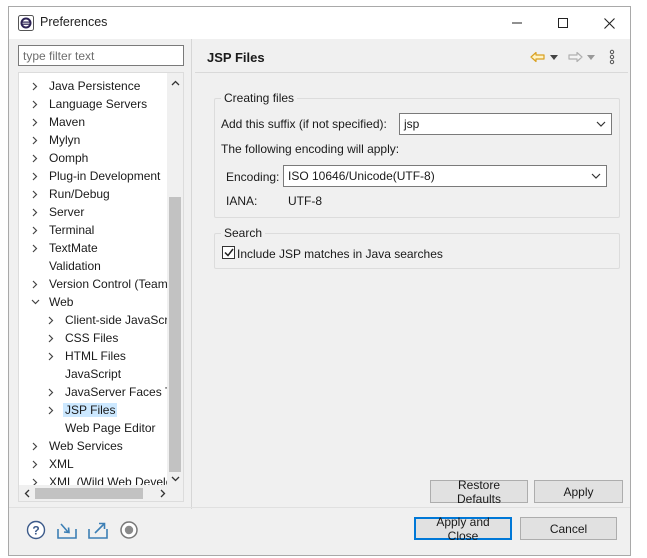  I want to click on view-menu-button, so click(612, 57).